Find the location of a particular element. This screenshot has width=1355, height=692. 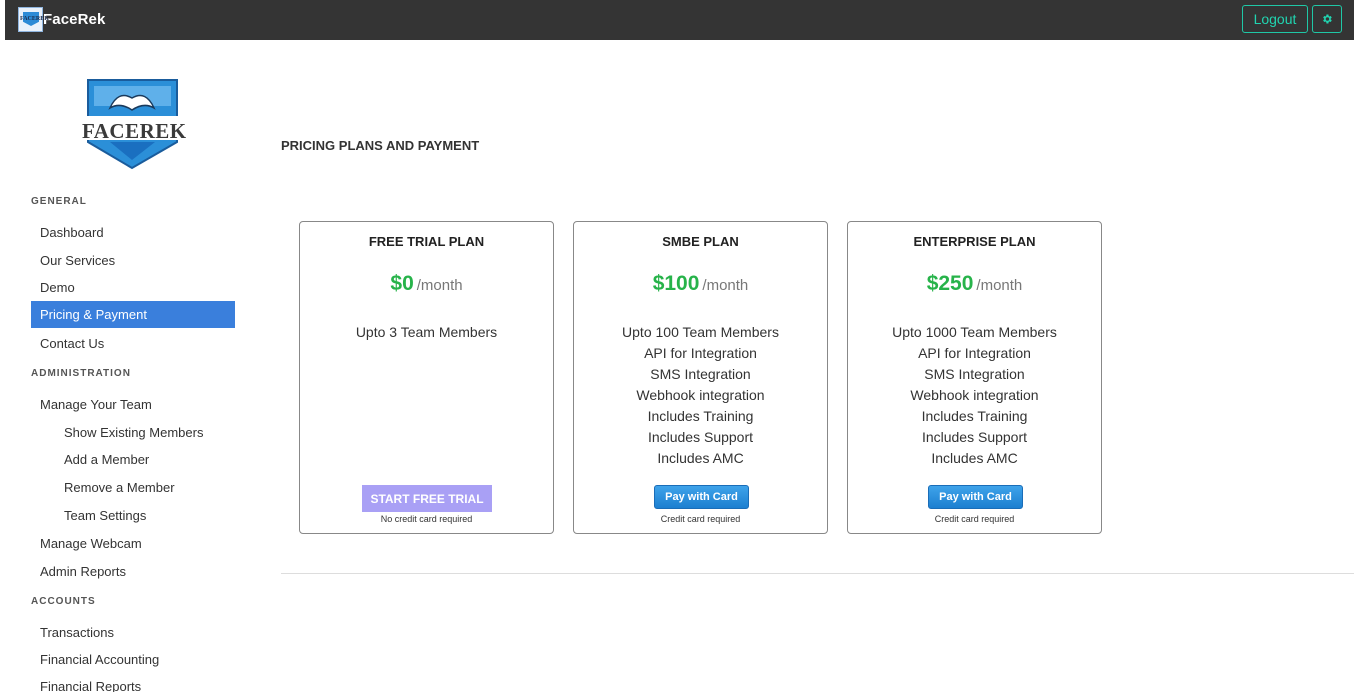

start-free-trial-button: START FREE TRIAL is located at coordinates (427, 498).